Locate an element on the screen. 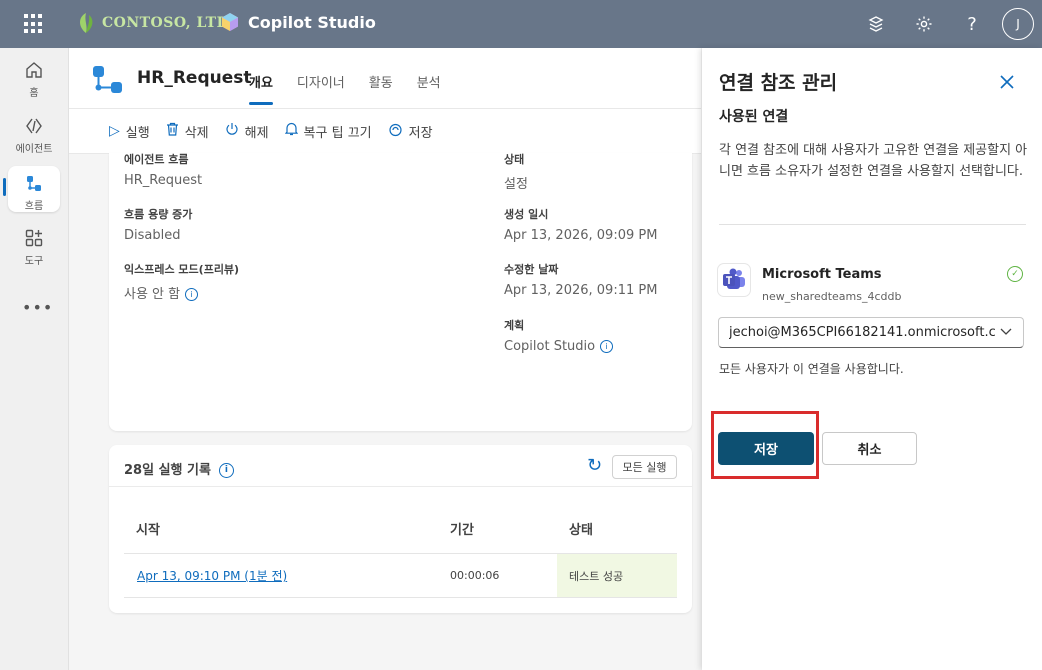 The height and width of the screenshot is (670, 1042). run-history-title: 28일 실행 기록 i is located at coordinates (179, 468).